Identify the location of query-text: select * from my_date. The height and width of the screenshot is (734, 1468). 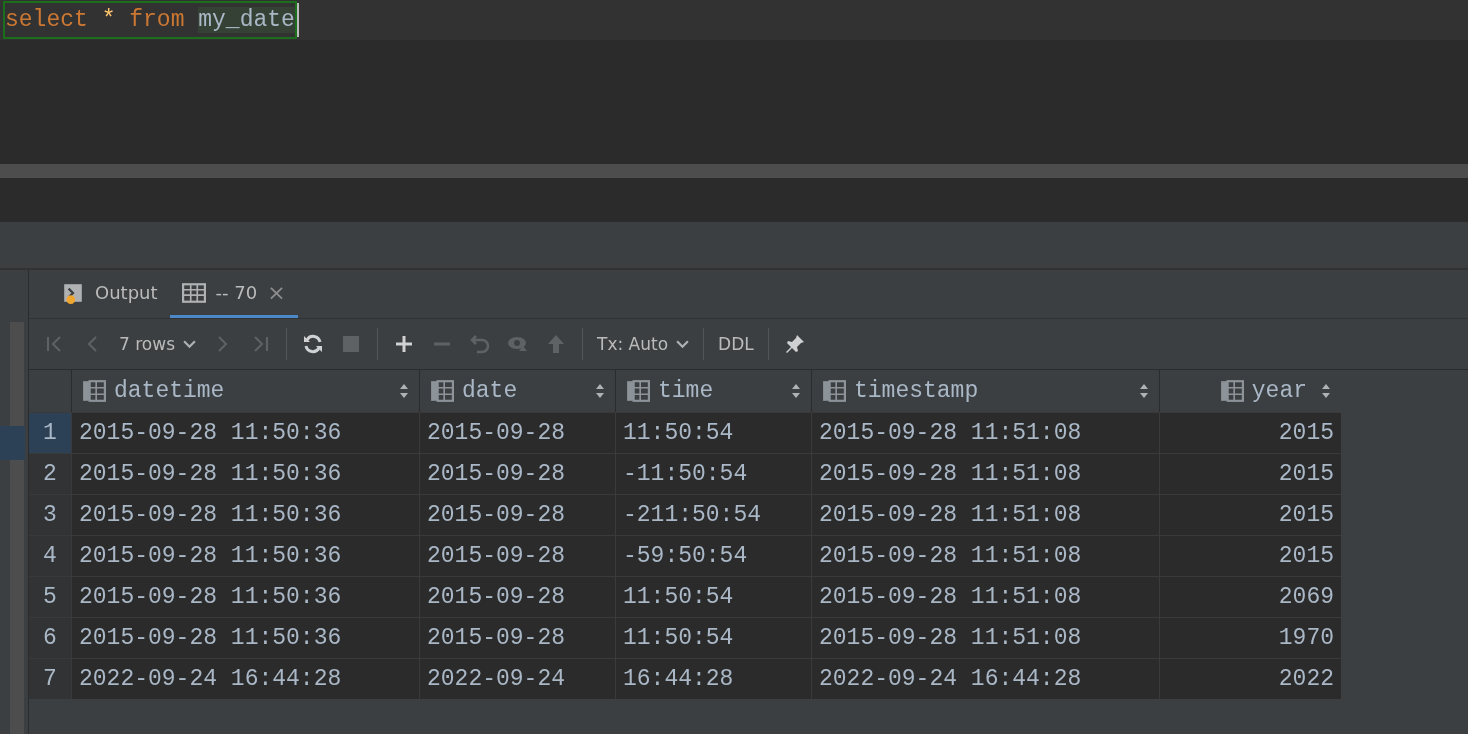
(150, 20).